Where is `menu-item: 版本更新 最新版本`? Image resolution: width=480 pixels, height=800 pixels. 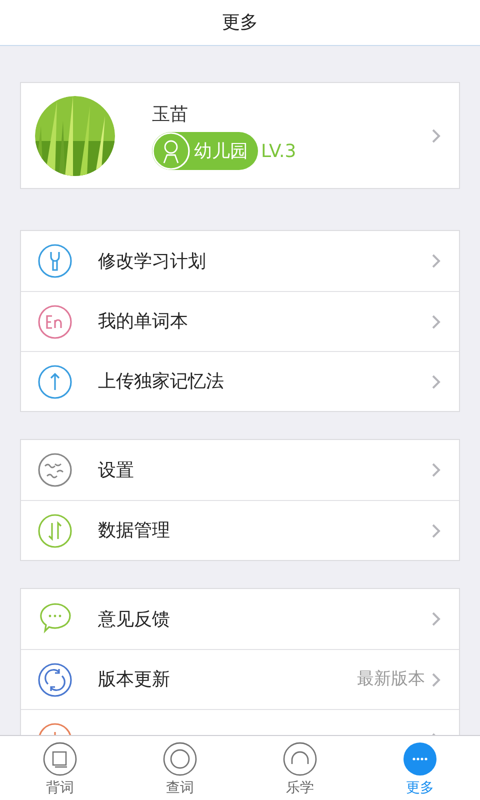 menu-item: 版本更新 最新版本 is located at coordinates (240, 679).